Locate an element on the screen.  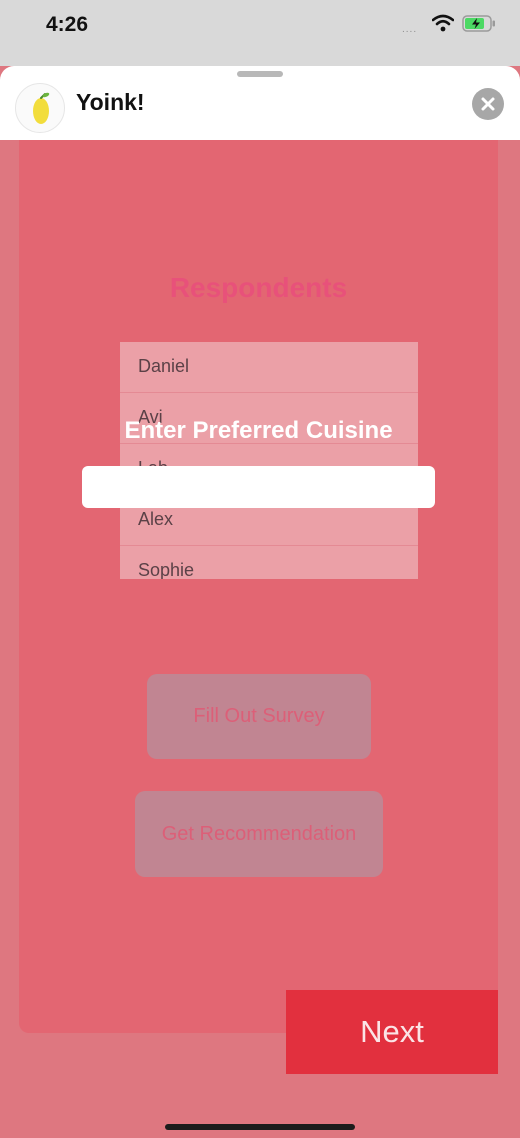
list-item: Sophie is located at coordinates (269, 562).